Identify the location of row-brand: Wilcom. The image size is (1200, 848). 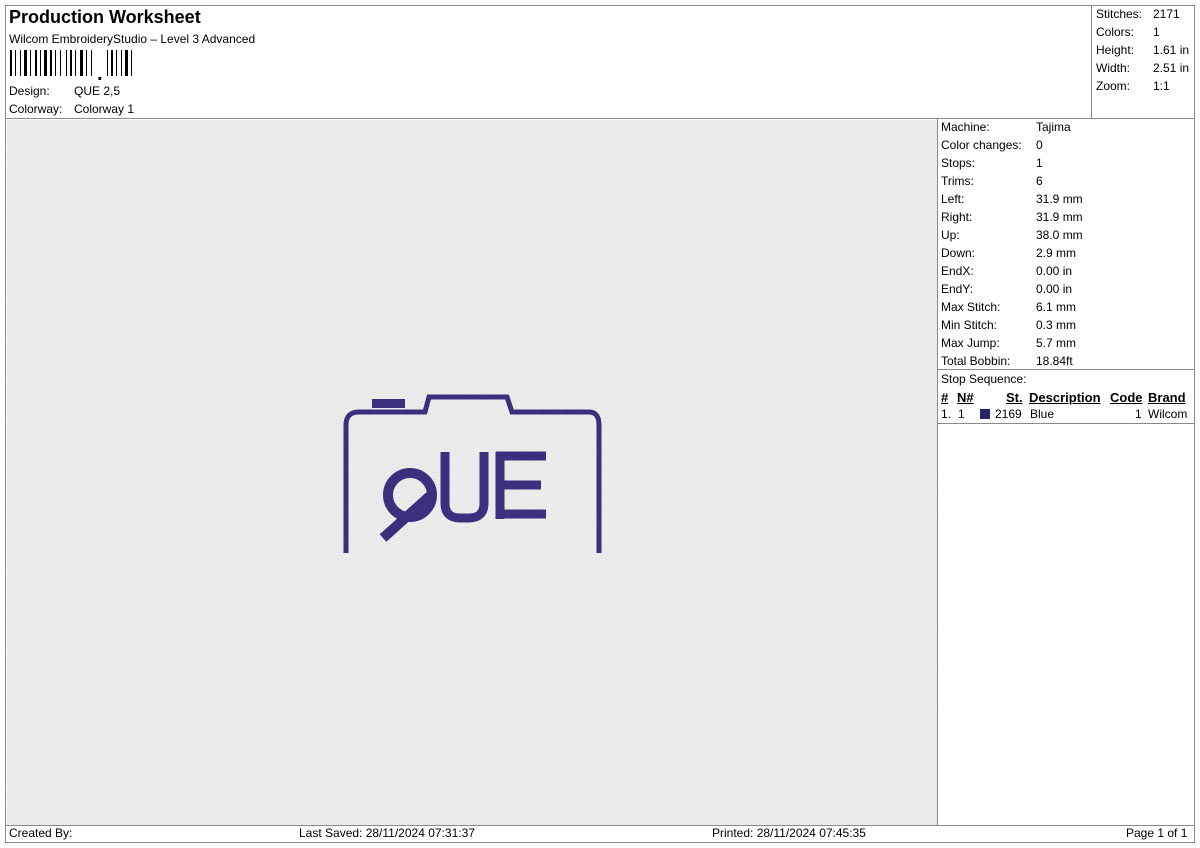
(1168, 414).